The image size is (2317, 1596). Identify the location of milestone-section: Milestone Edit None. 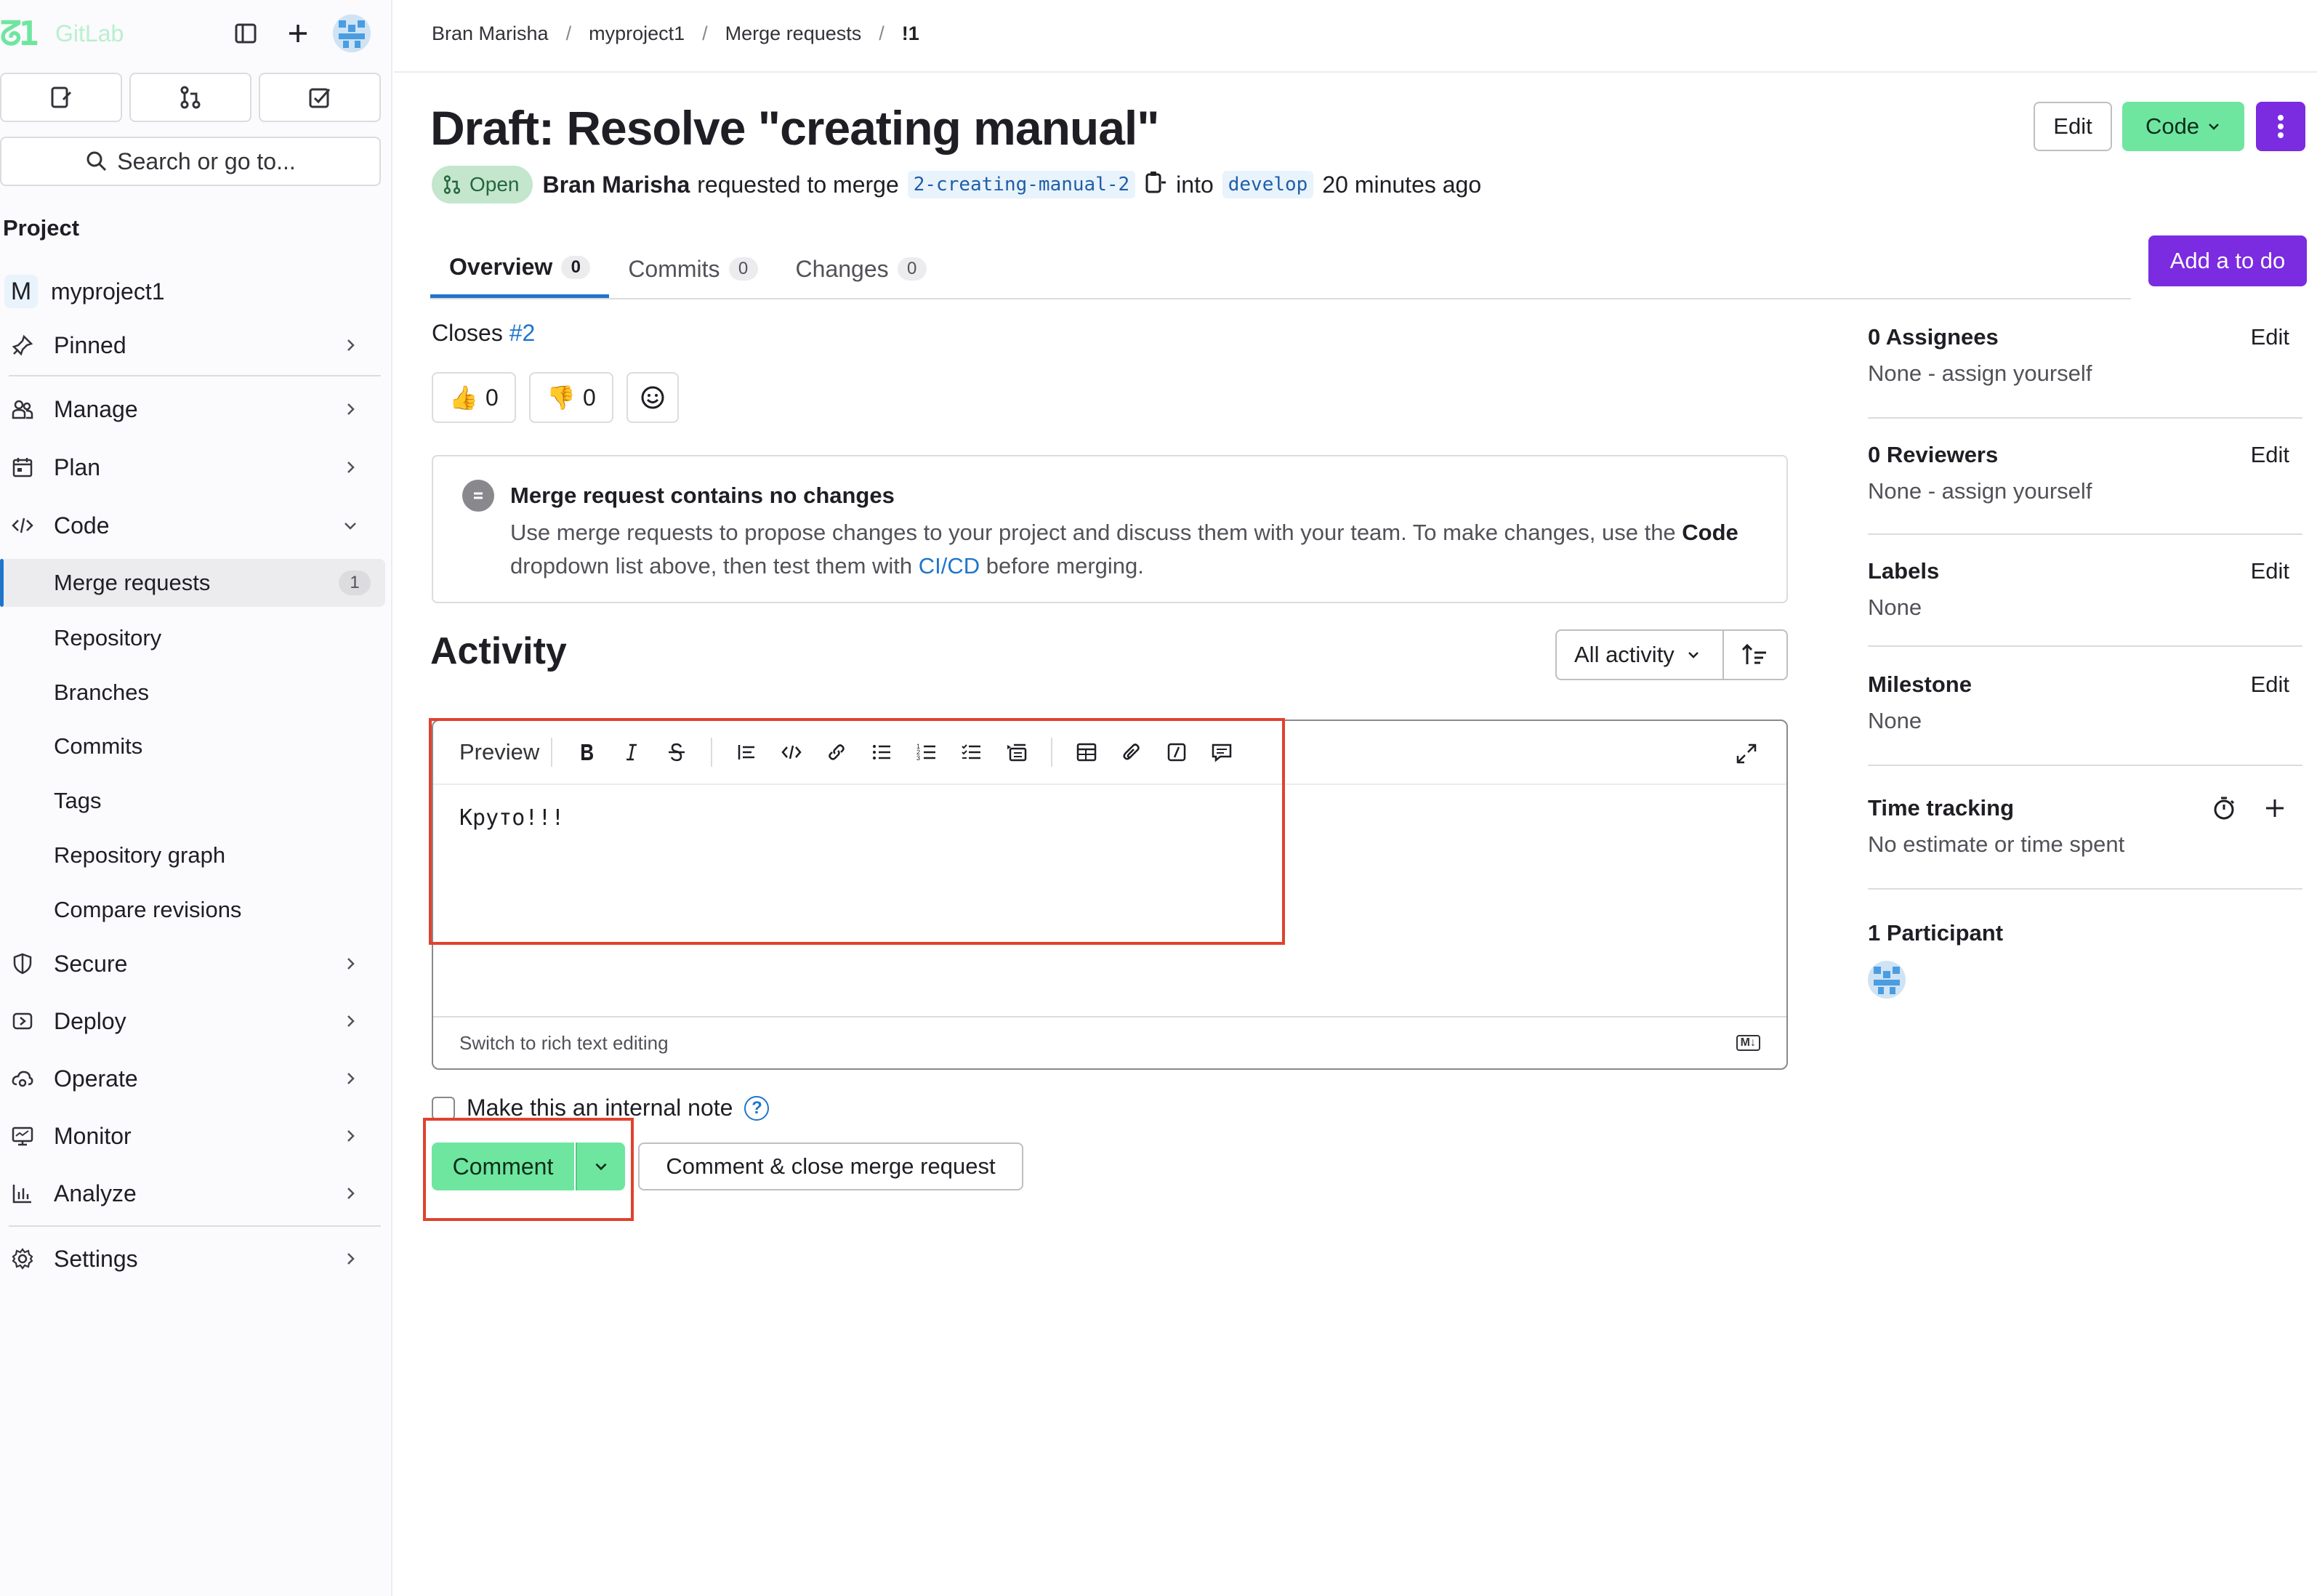
(2086, 708).